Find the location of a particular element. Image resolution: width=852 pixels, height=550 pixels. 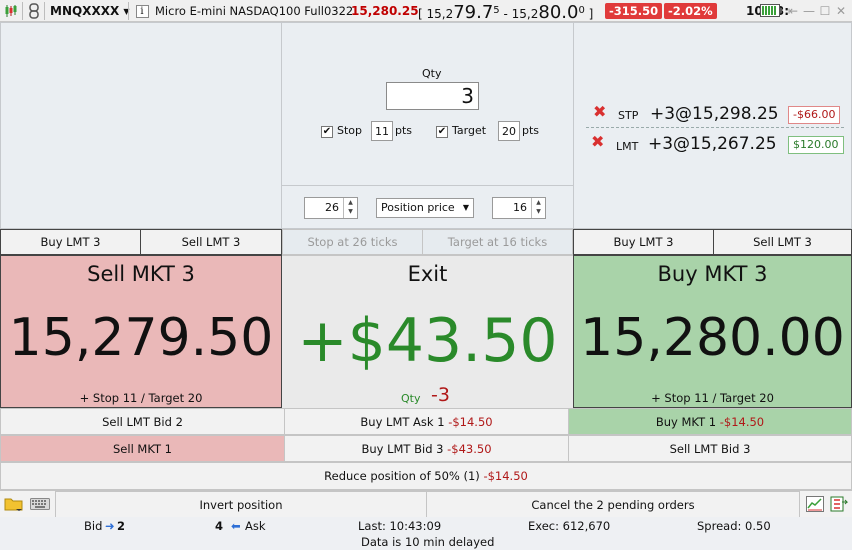

button-label: Buy LMT Ask 1 is located at coordinates (402, 421).